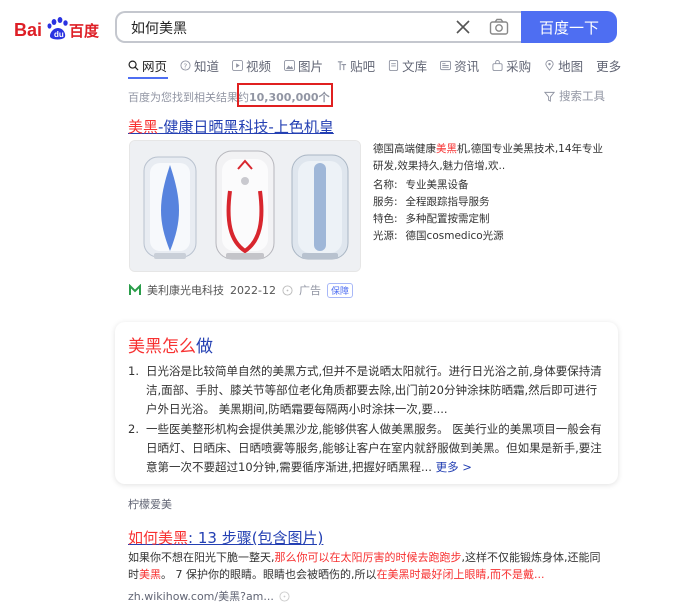 The width and height of the screenshot is (683, 606). Describe the element at coordinates (281, 28) in the screenshot. I see `search-input` at that location.